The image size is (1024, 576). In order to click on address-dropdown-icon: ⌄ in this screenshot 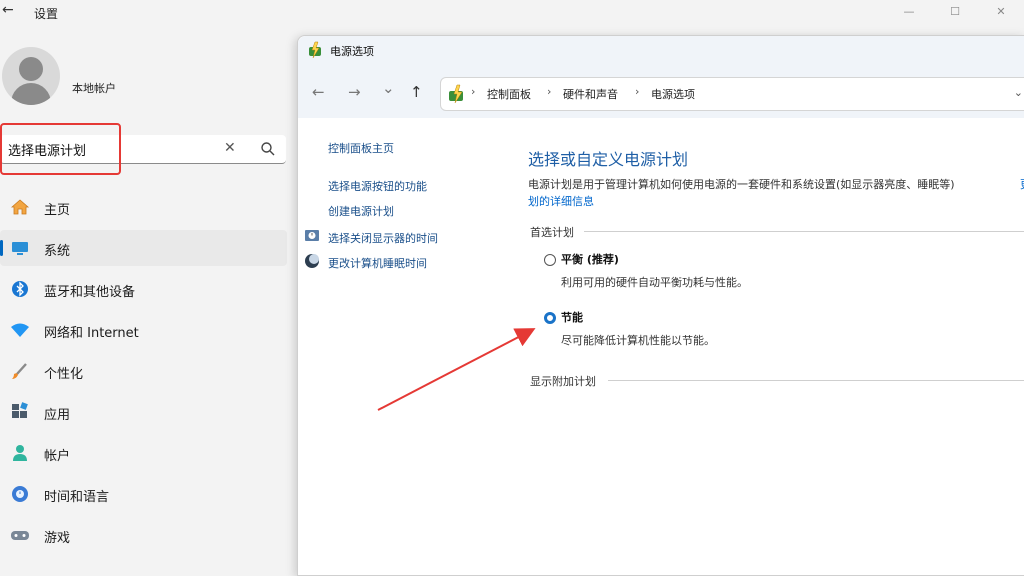, I will do `click(1018, 92)`.